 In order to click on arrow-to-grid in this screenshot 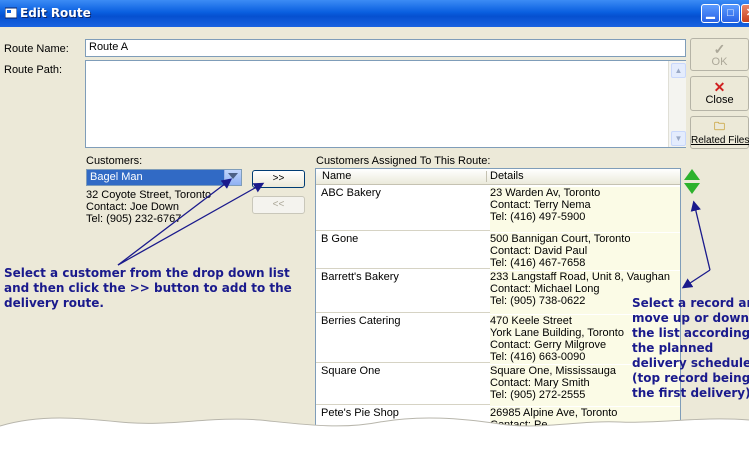, I will do `click(696, 279)`.